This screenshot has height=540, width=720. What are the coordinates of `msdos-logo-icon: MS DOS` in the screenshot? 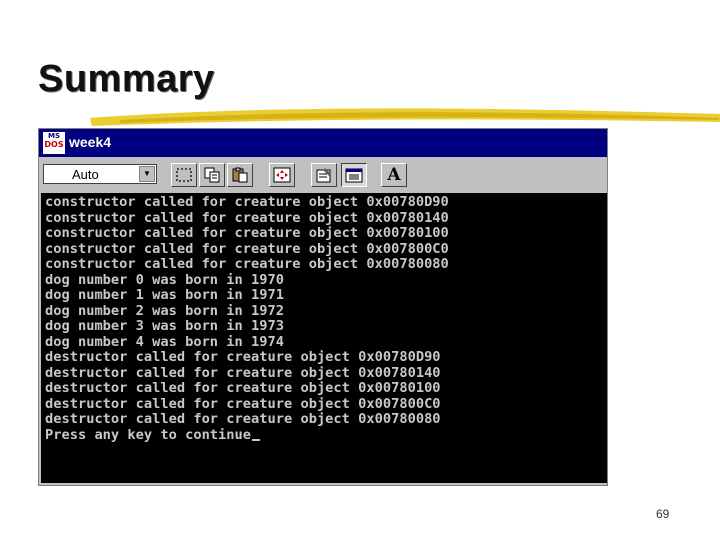 It's located at (54, 143).